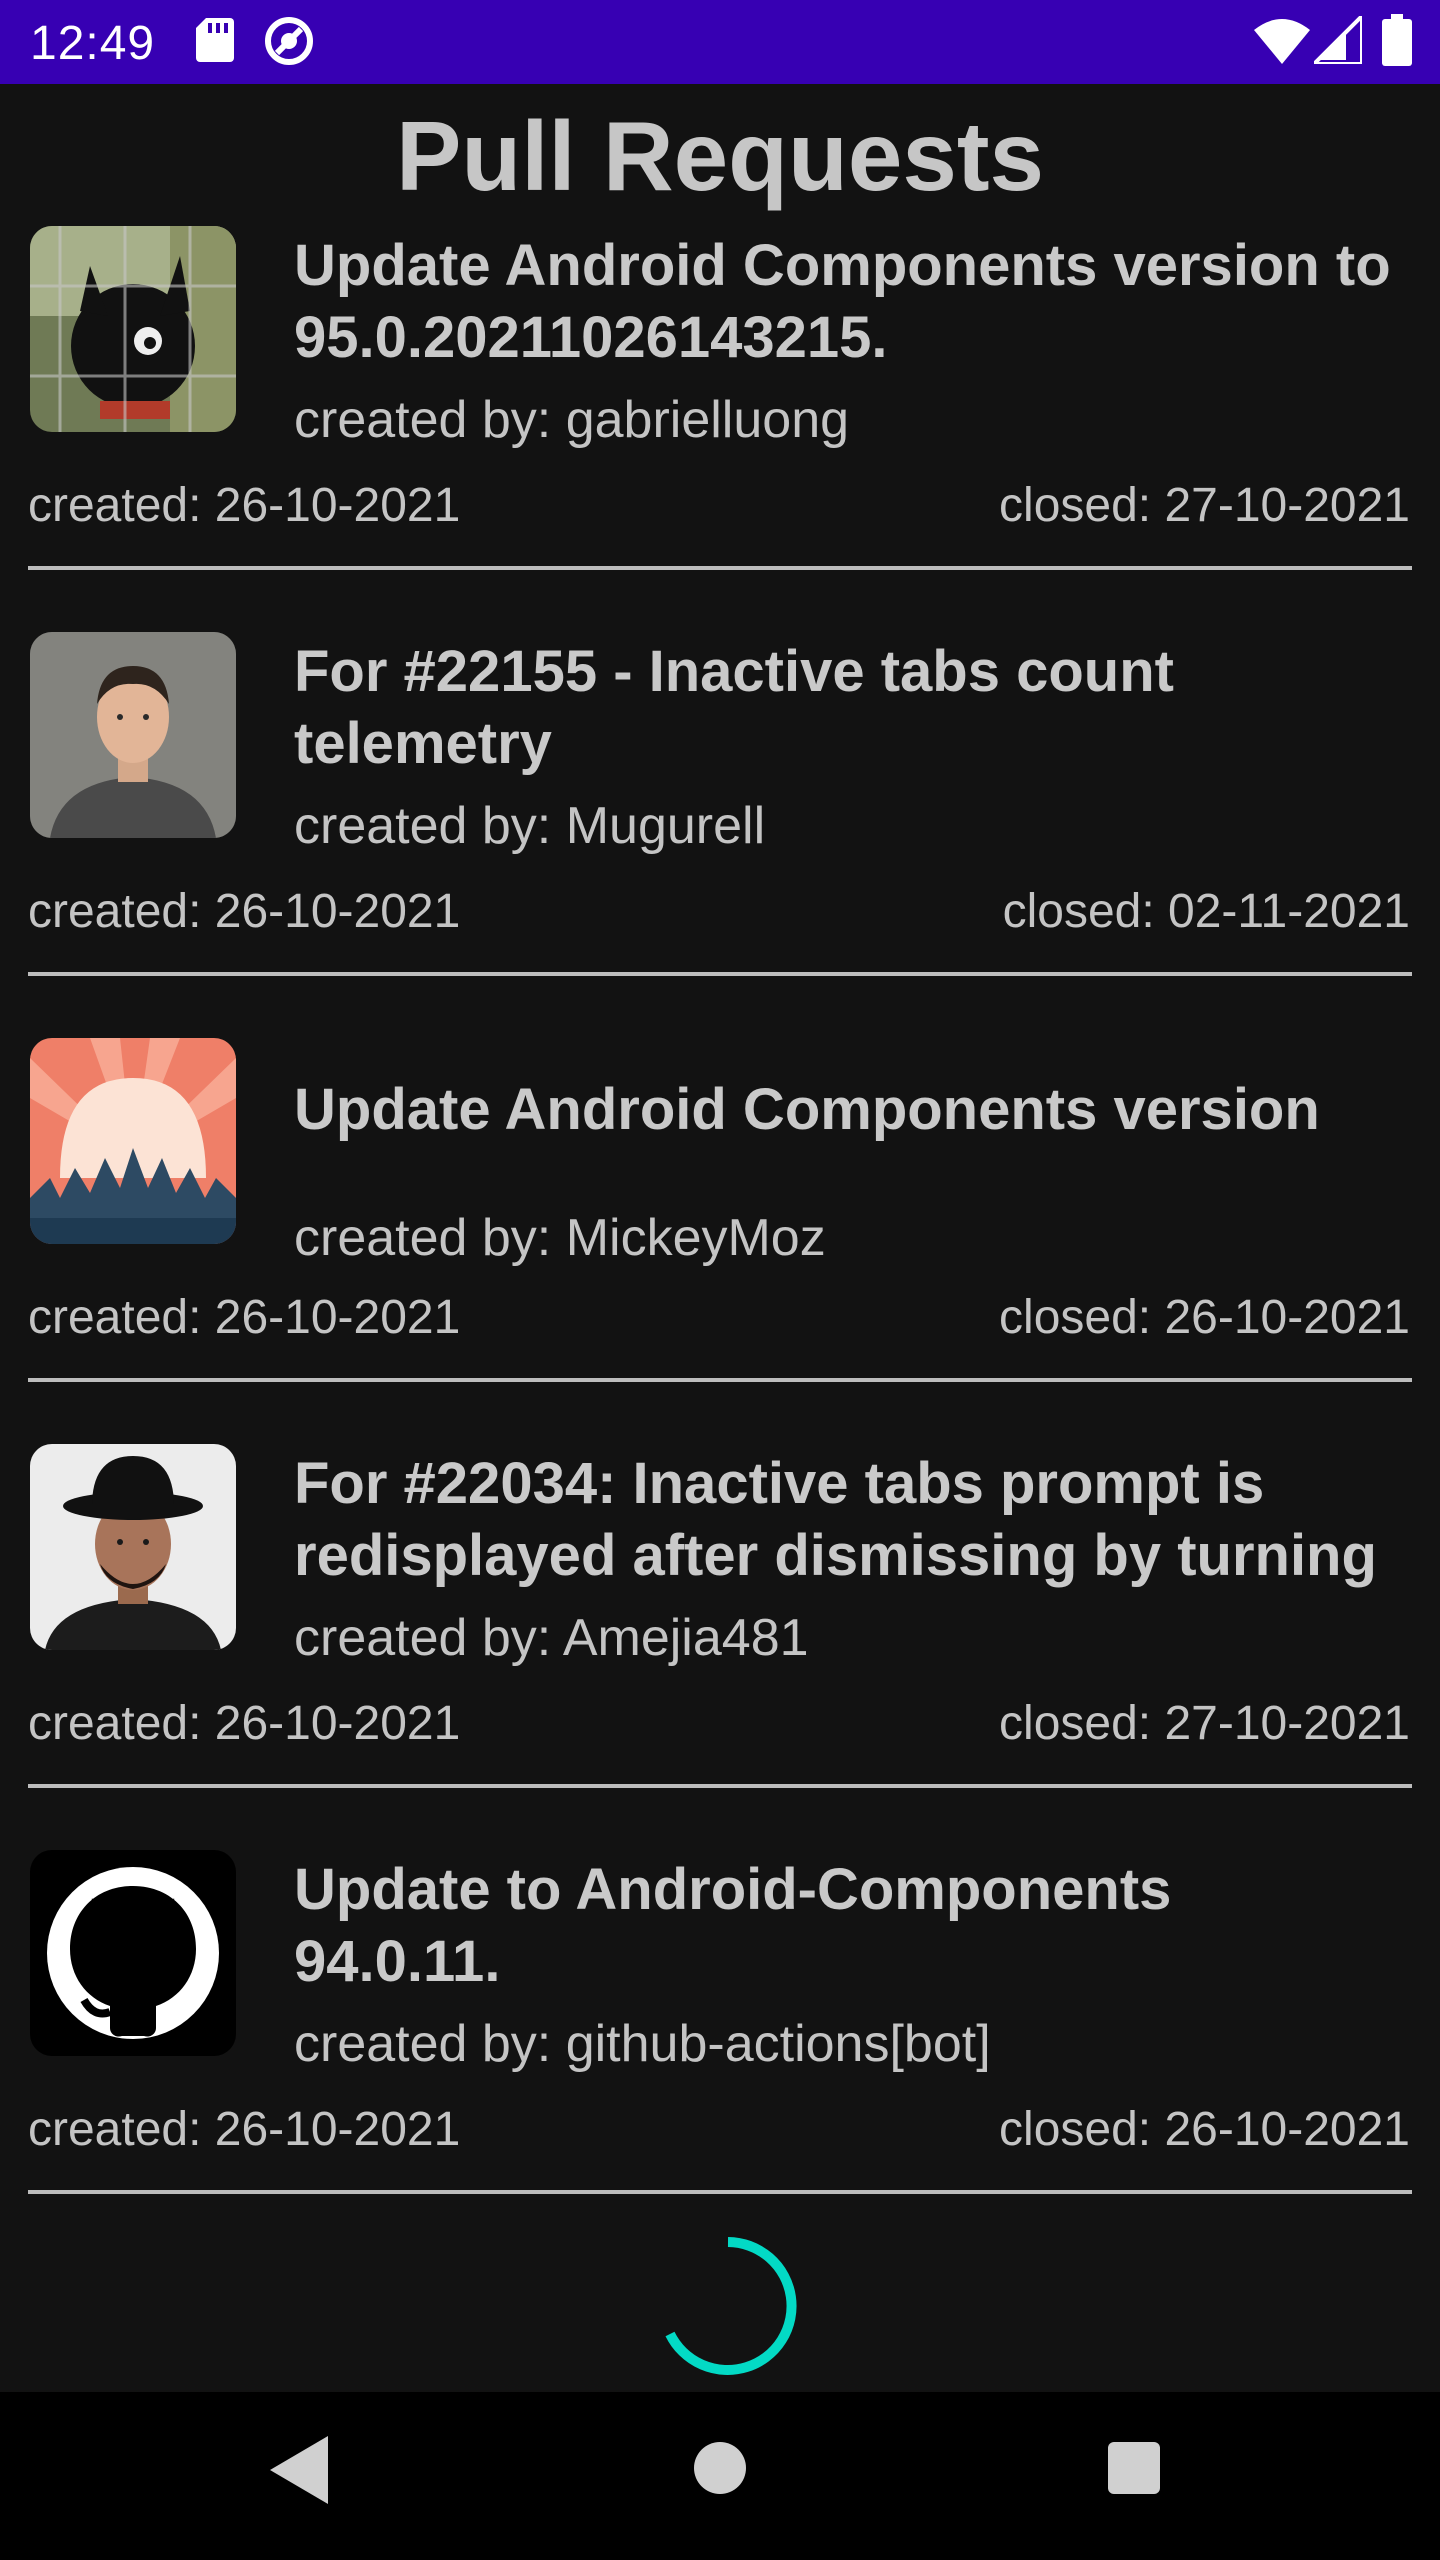  Describe the element at coordinates (1206, 911) in the screenshot. I see `pull-request-closed-date: closed: 02-11-2021` at that location.